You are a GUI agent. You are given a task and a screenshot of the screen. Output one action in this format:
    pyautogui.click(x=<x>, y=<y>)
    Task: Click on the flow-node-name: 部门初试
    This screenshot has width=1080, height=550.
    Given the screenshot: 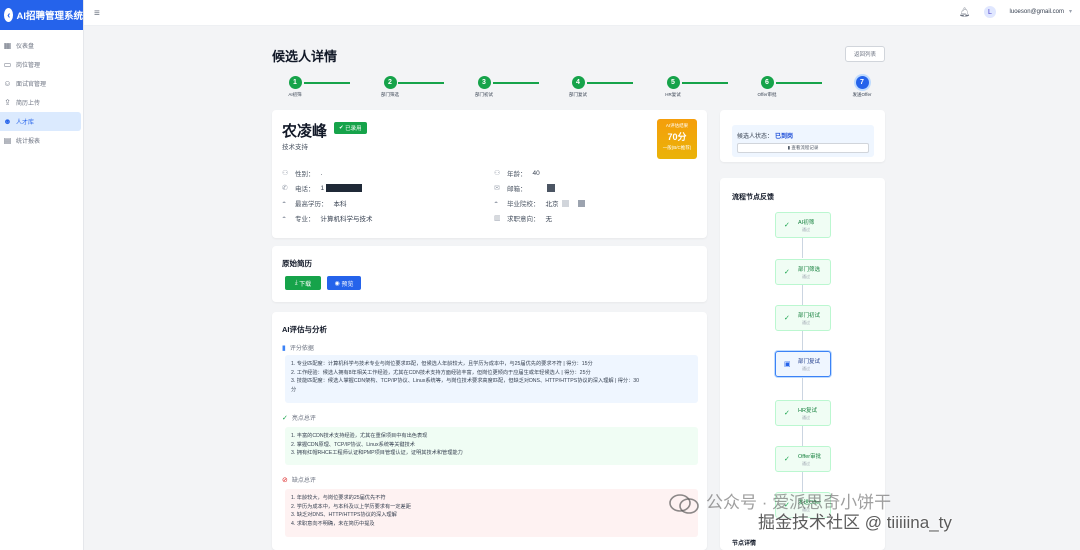 What is the action you would take?
    pyautogui.click(x=809, y=316)
    